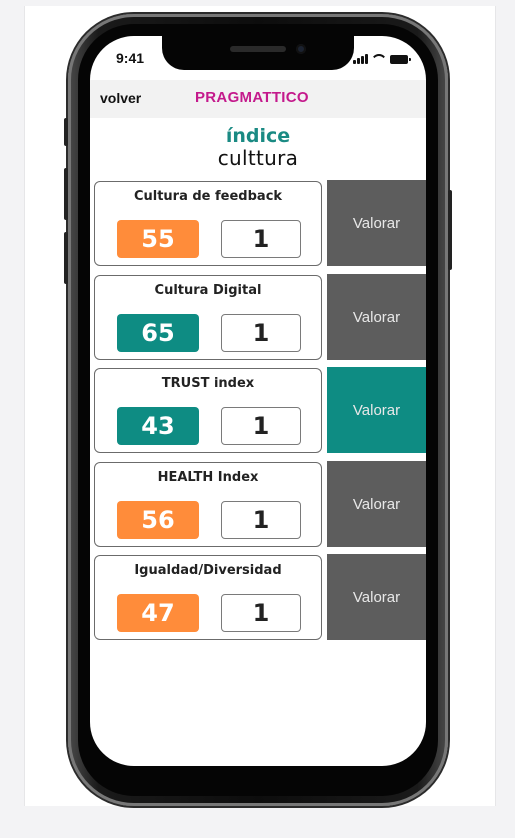  Describe the element at coordinates (208, 383) in the screenshot. I see `index-title: TRUST index` at that location.